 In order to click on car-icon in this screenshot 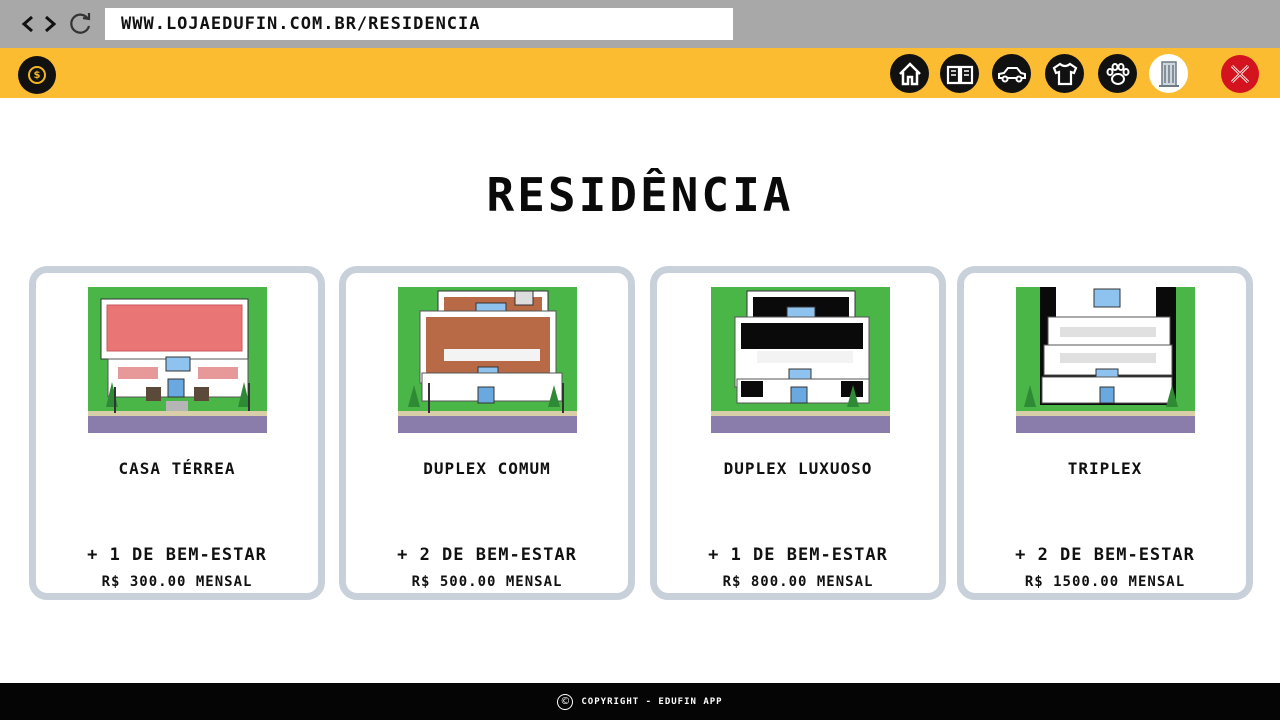, I will do `click(1011, 74)`.